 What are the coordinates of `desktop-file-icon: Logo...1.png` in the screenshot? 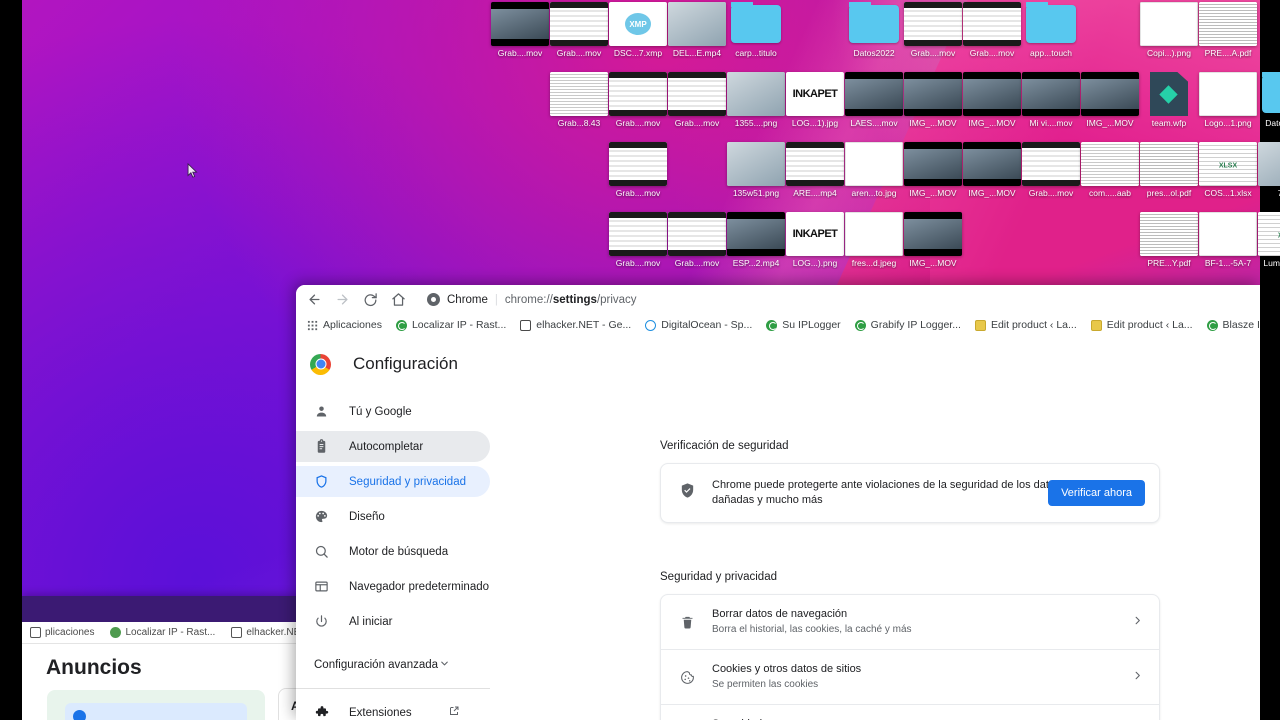 It's located at (1228, 100).